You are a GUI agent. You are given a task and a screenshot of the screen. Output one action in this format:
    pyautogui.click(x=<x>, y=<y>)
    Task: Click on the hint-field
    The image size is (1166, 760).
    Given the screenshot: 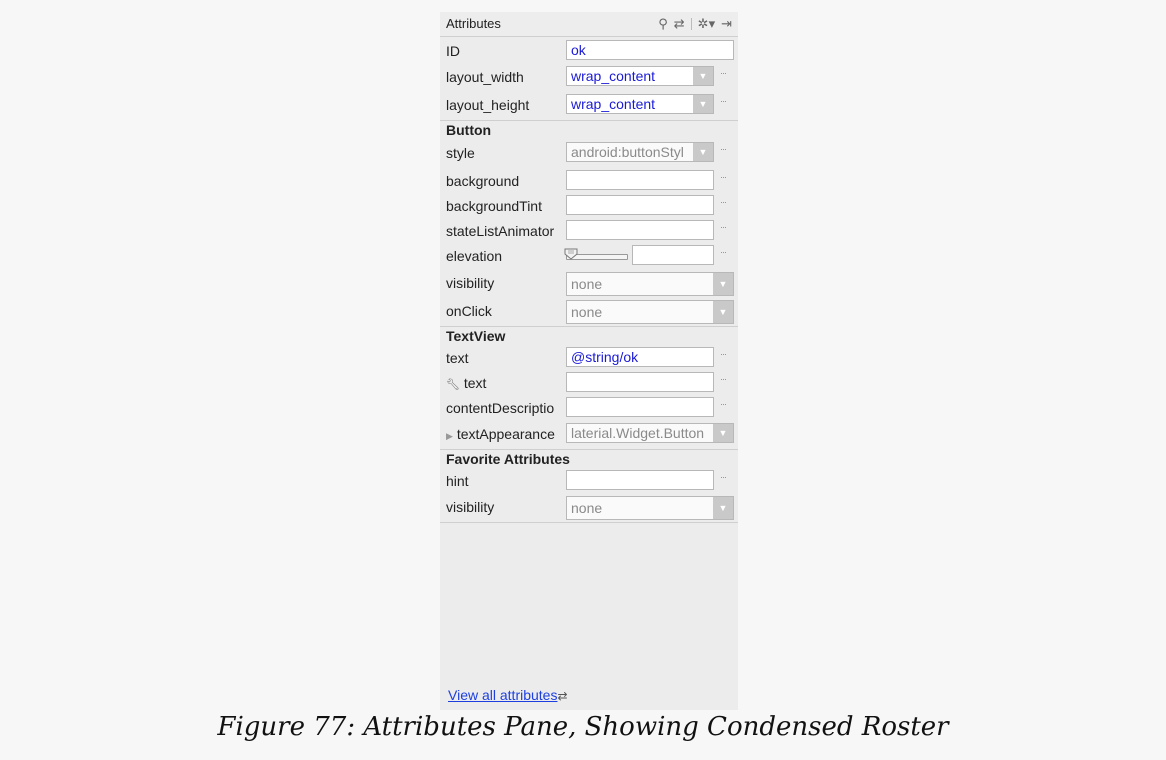 What is the action you would take?
    pyautogui.click(x=640, y=480)
    